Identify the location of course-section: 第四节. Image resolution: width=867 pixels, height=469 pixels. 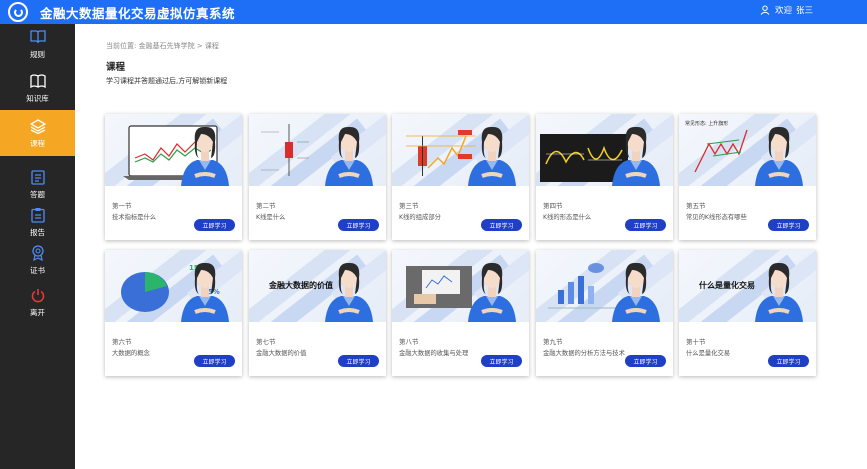
(553, 206).